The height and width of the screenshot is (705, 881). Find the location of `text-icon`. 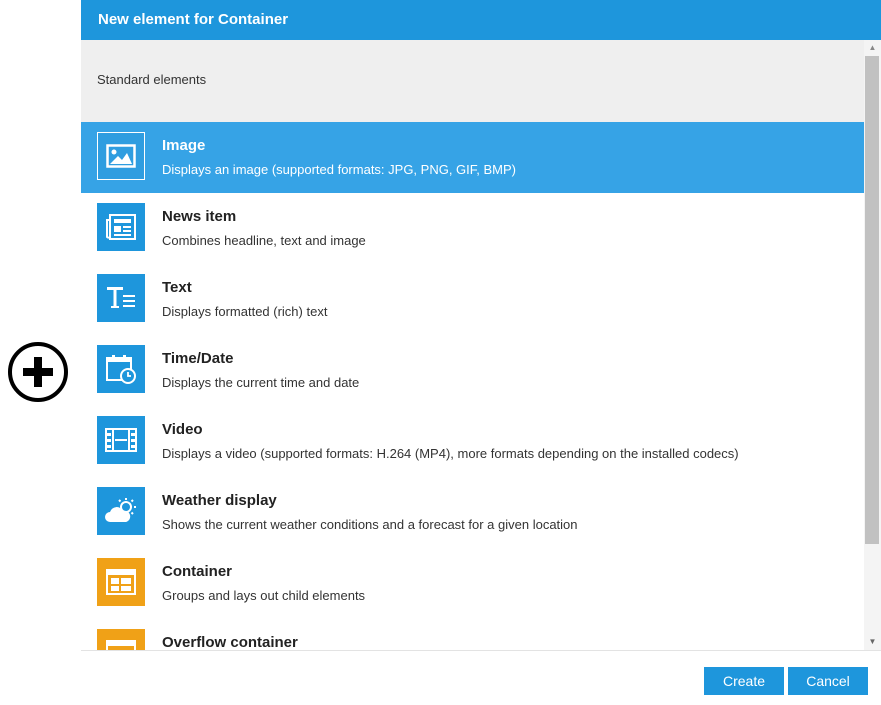

text-icon is located at coordinates (121, 298).